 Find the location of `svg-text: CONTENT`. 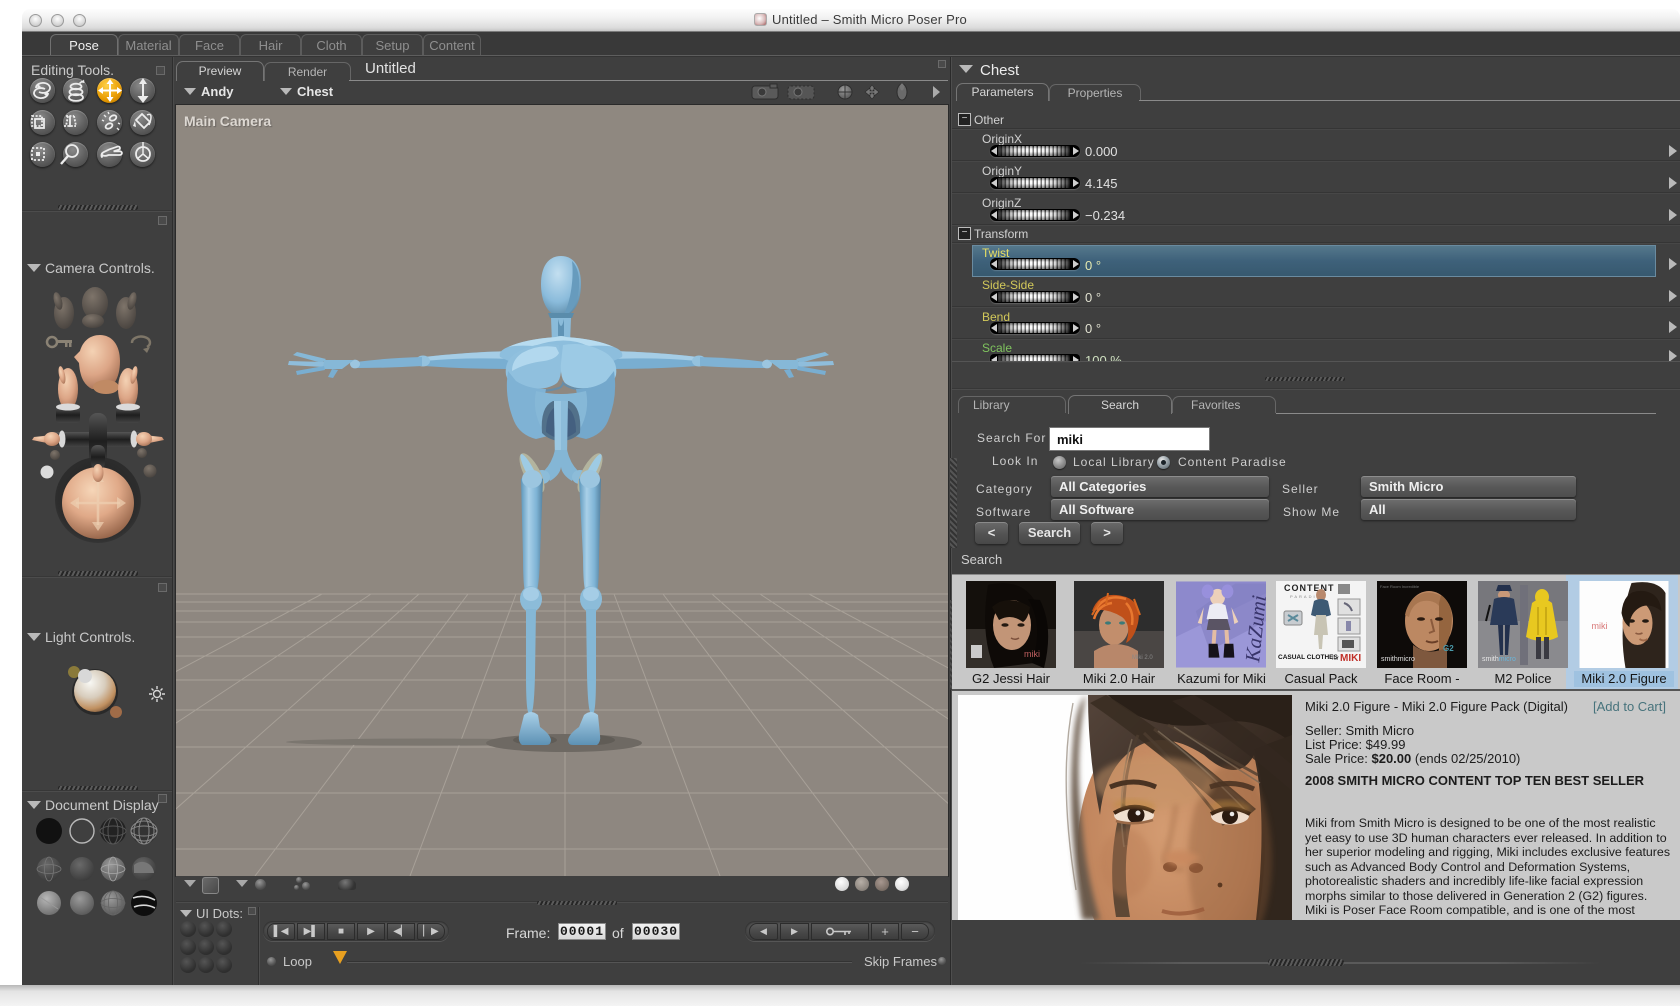

svg-text: CONTENT is located at coordinates (1309, 588).